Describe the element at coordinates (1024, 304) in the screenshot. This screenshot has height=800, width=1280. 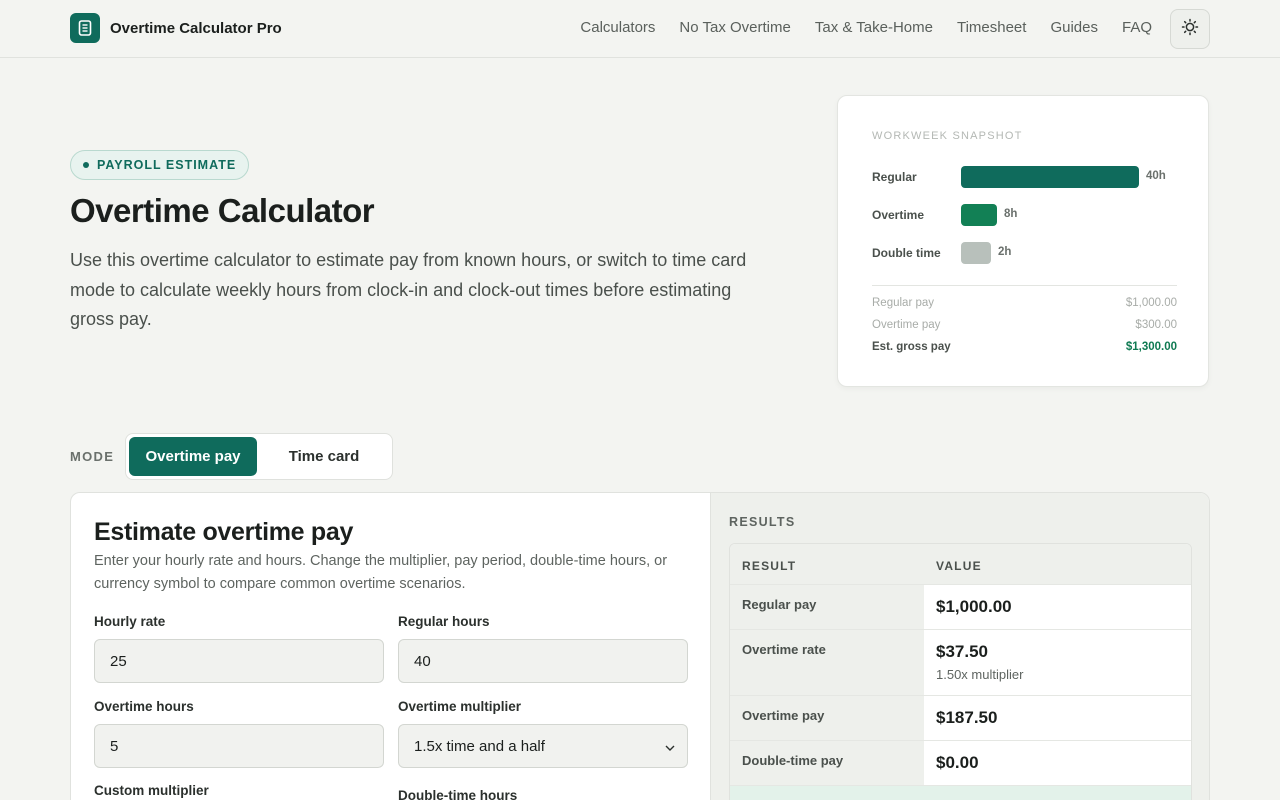
I see `snapshot-summary-regular-pay: Regular pay $1,000.00` at that location.